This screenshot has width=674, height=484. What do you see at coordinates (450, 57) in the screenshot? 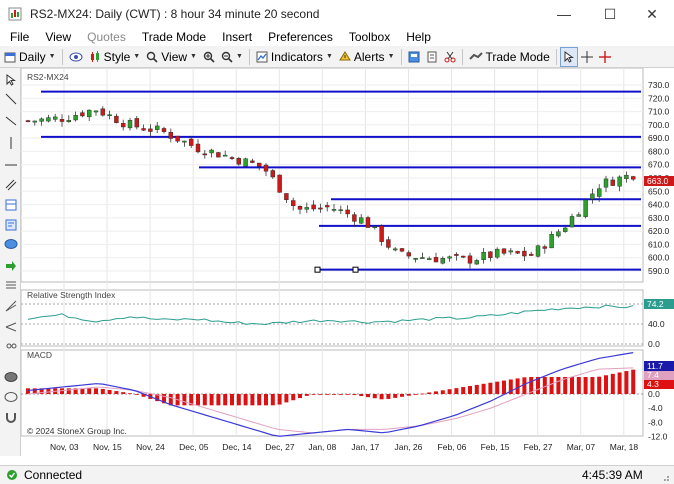
I see `tools-button` at bounding box center [450, 57].